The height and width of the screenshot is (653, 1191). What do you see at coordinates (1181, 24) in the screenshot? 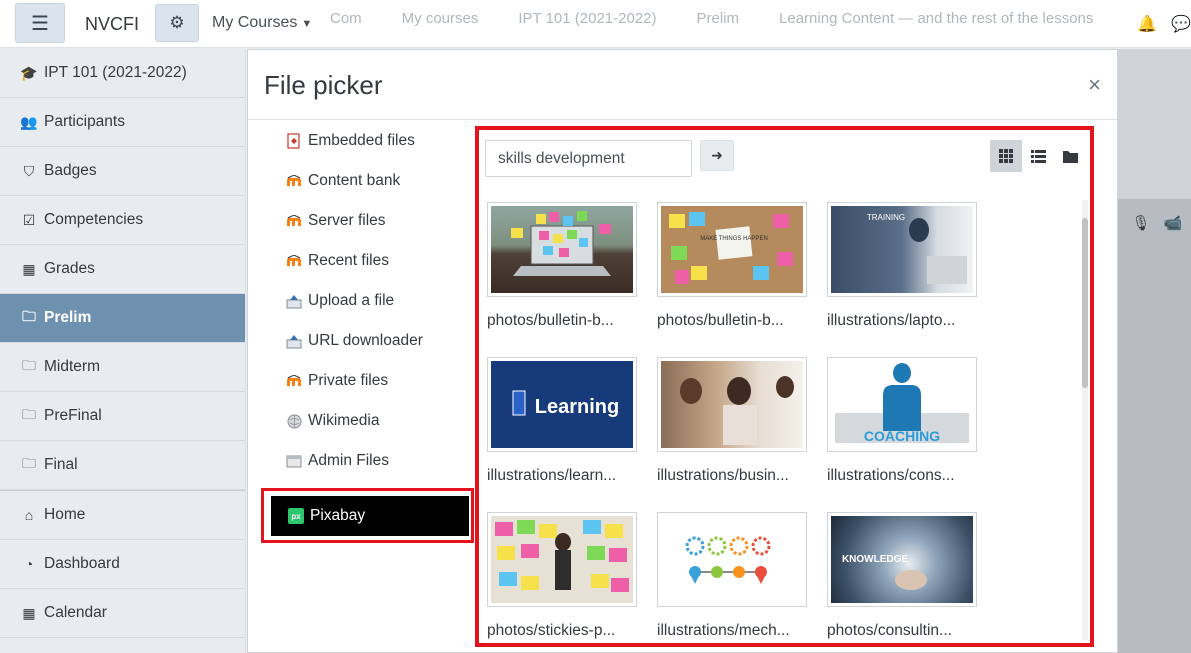
I see `chat-icon: 💬` at bounding box center [1181, 24].